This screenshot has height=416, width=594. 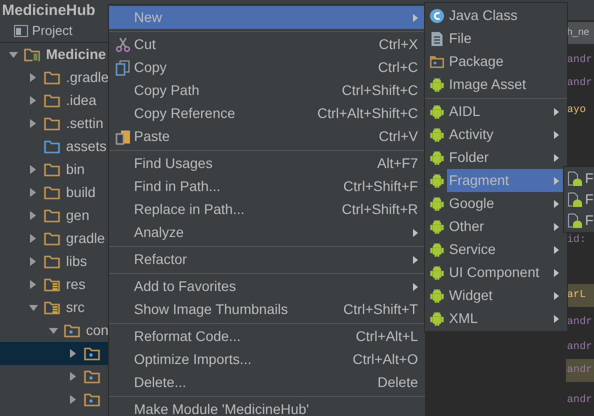 I want to click on tree-label: gen, so click(x=78, y=215).